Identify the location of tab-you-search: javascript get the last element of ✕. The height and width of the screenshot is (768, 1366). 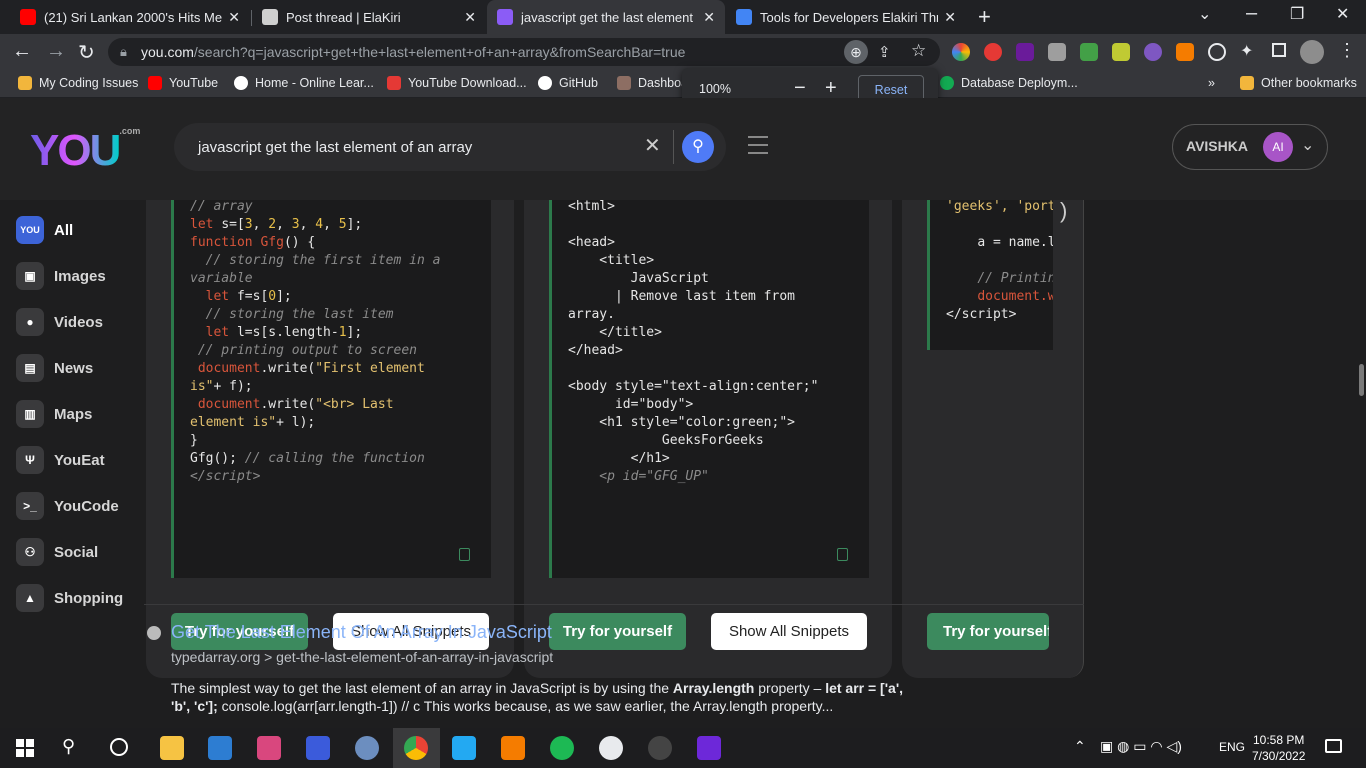
(606, 17).